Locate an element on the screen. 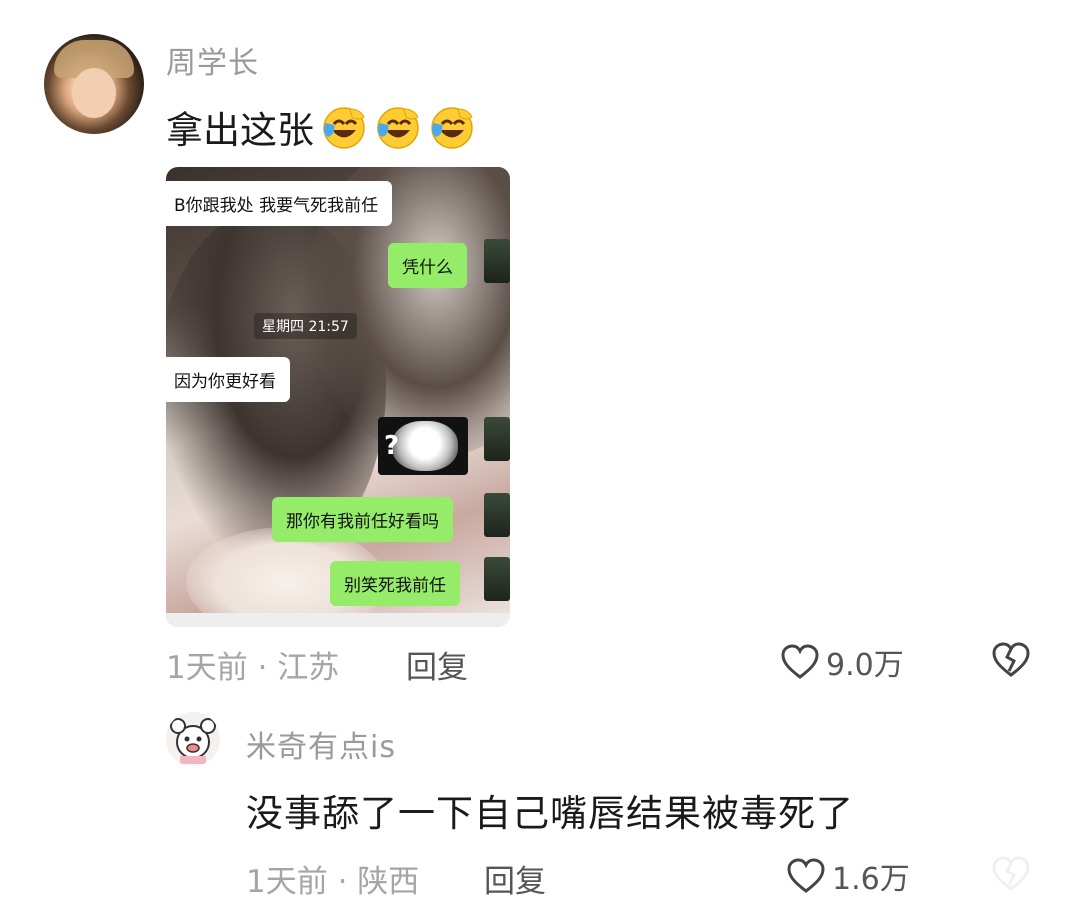 The image size is (1080, 918). comment-text: 拿出这张 is located at coordinates (321, 127).